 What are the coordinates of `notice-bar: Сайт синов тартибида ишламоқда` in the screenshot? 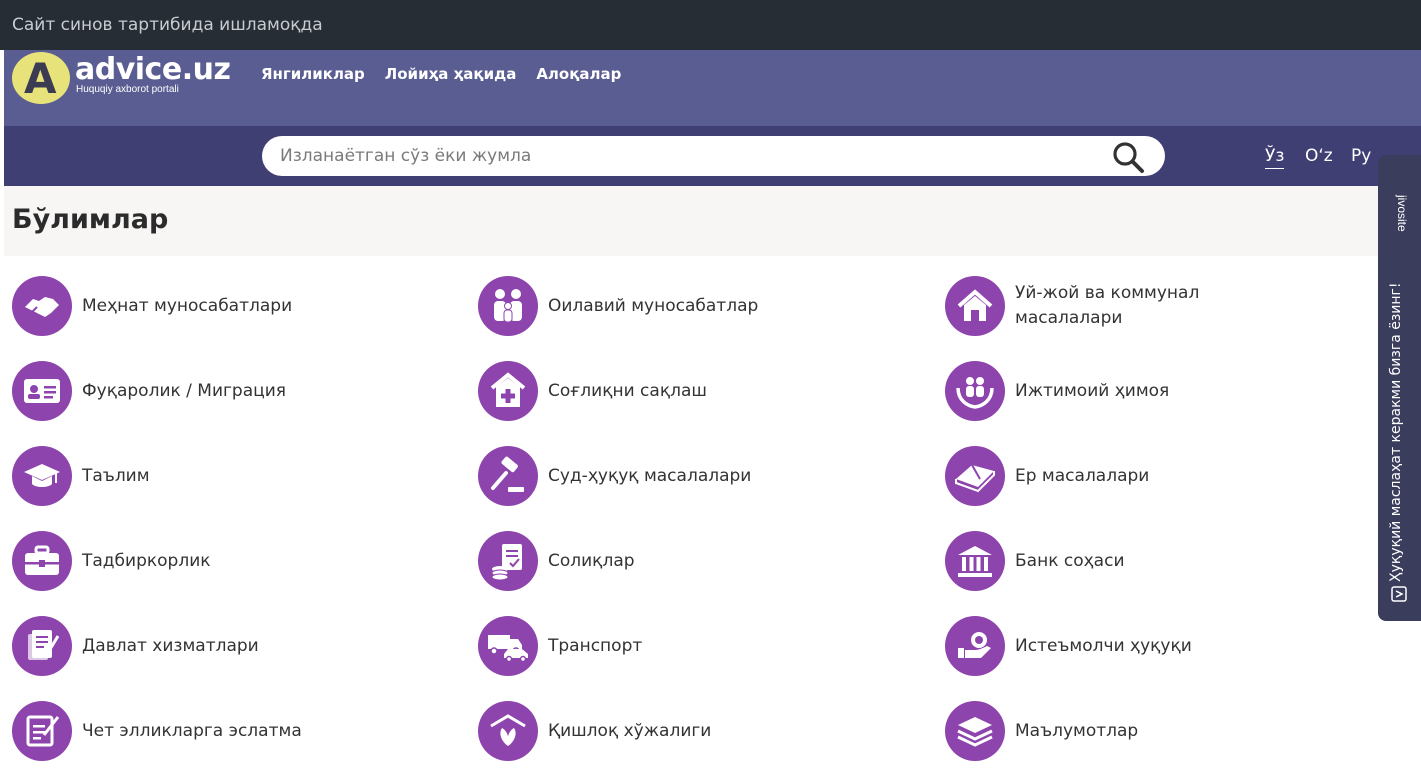 It's located at (710, 25).